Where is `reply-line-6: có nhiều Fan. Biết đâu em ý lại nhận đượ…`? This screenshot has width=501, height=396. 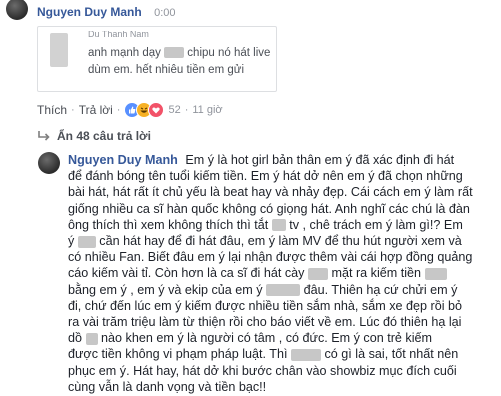
reply-line-6: có nhiều Fan. Biết đâu em ý lại nhận đượ… is located at coordinates (270, 257).